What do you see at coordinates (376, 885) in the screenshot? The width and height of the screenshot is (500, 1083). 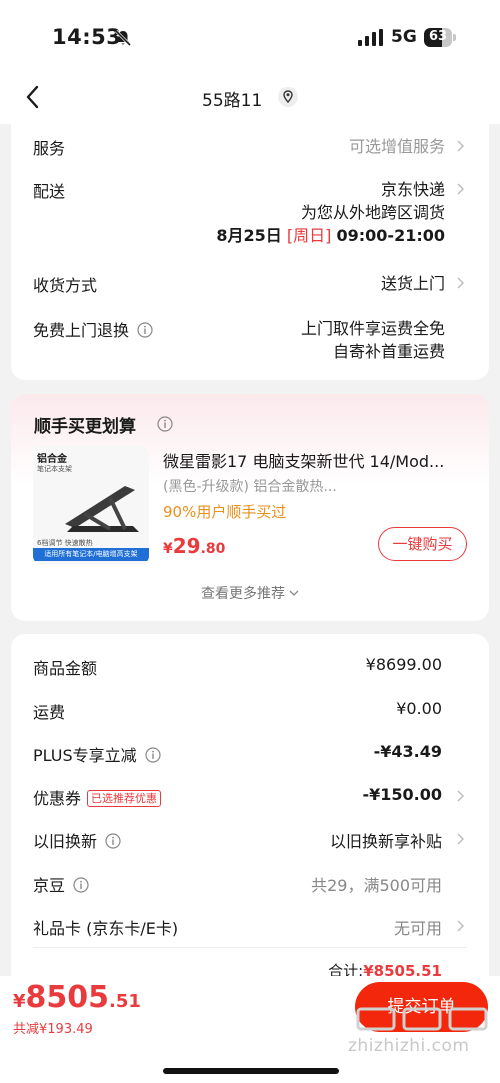 I see `jingdou-value: 共29，满500可用` at bounding box center [376, 885].